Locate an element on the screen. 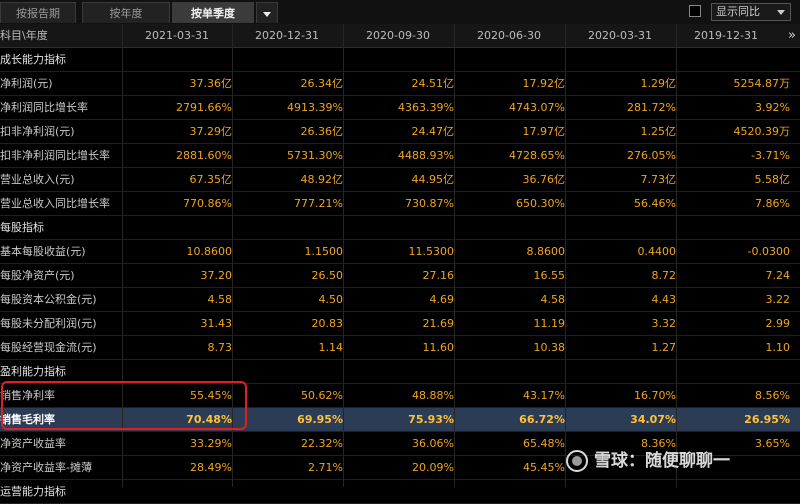 The width and height of the screenshot is (800, 504). table-cell: 4.43 is located at coordinates (664, 299).